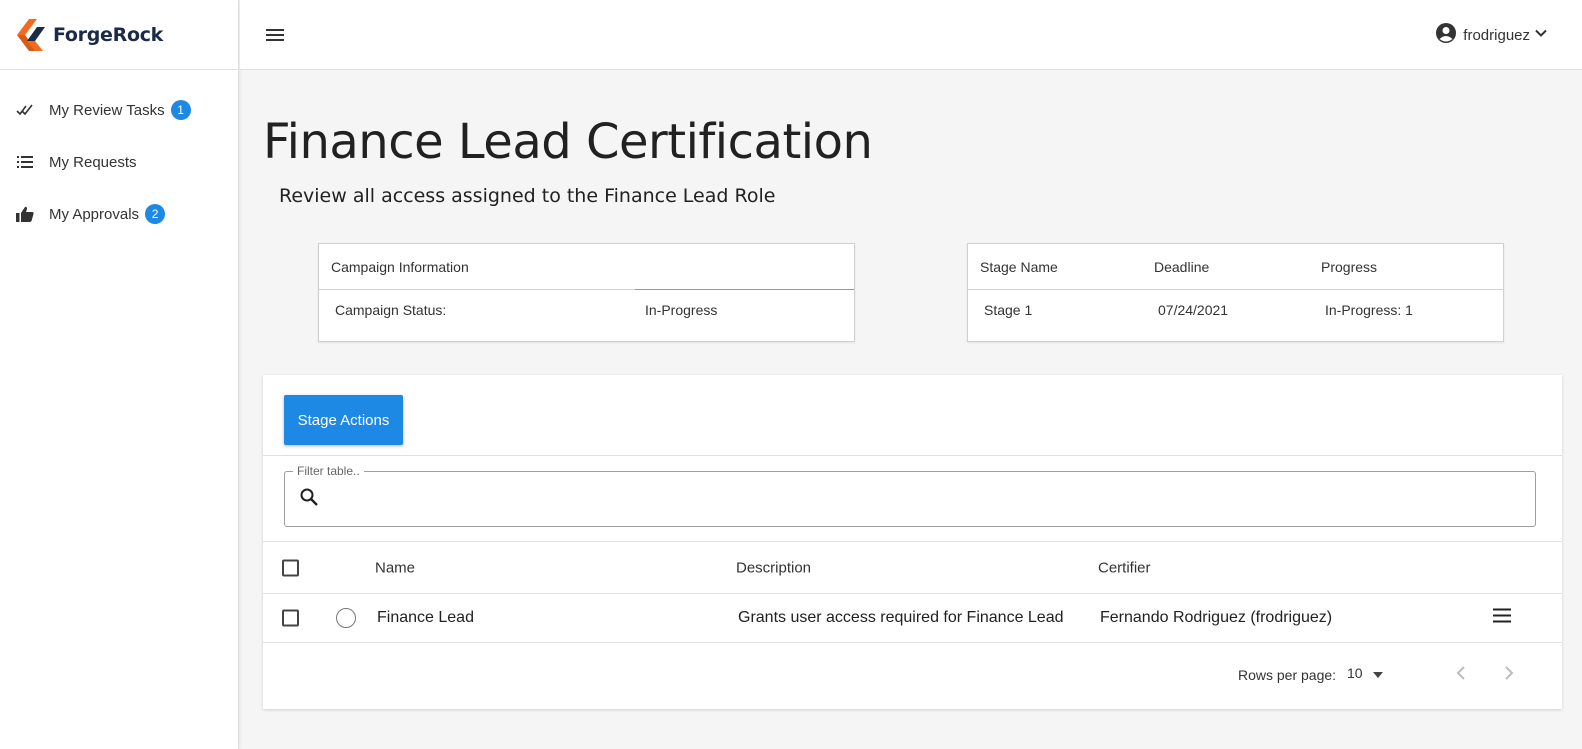 The width and height of the screenshot is (1582, 749). What do you see at coordinates (1216, 617) in the screenshot?
I see `row-certifier: Fernando Rodriguez (frodriguez)` at bounding box center [1216, 617].